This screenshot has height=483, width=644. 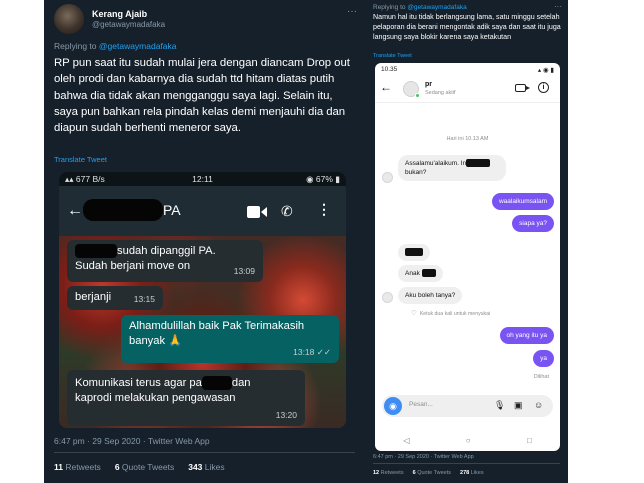 I want to click on tweet-stats: 12 Retweets 6 Quote Tweets 278 Likes, so click(x=428, y=473).